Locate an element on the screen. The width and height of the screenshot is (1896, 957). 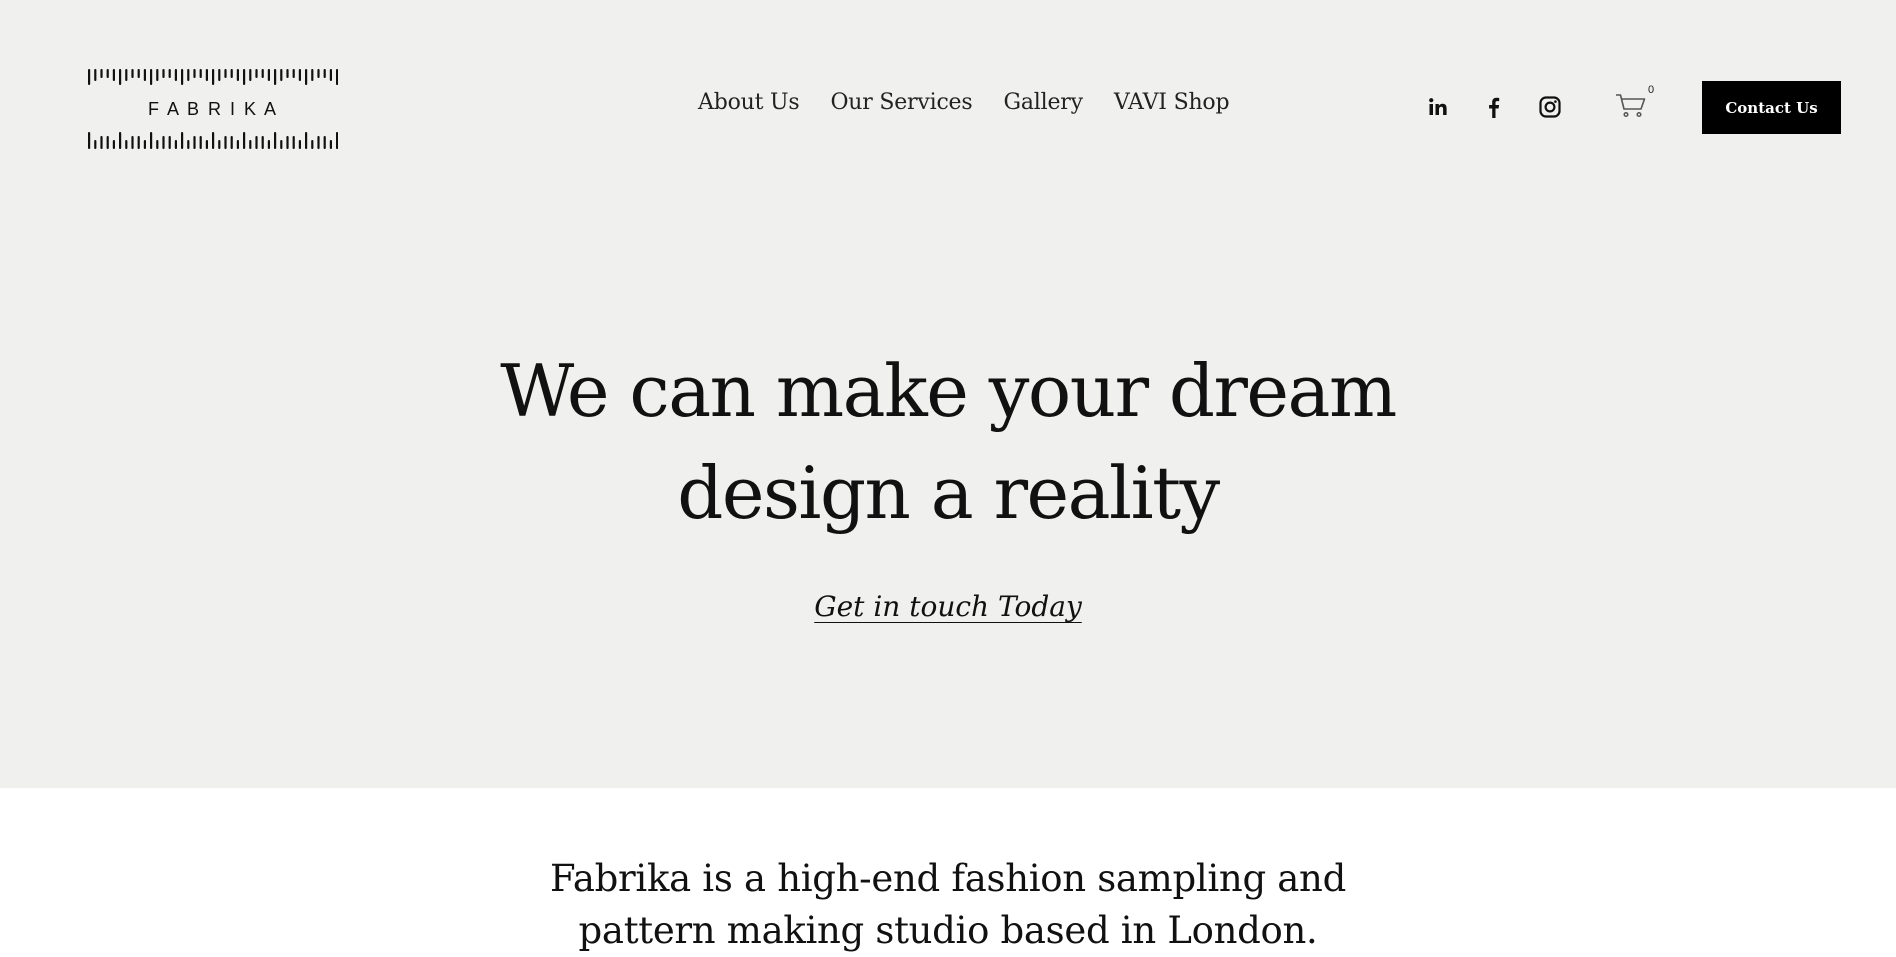
nav-about-us: About Us is located at coordinates (749, 102).